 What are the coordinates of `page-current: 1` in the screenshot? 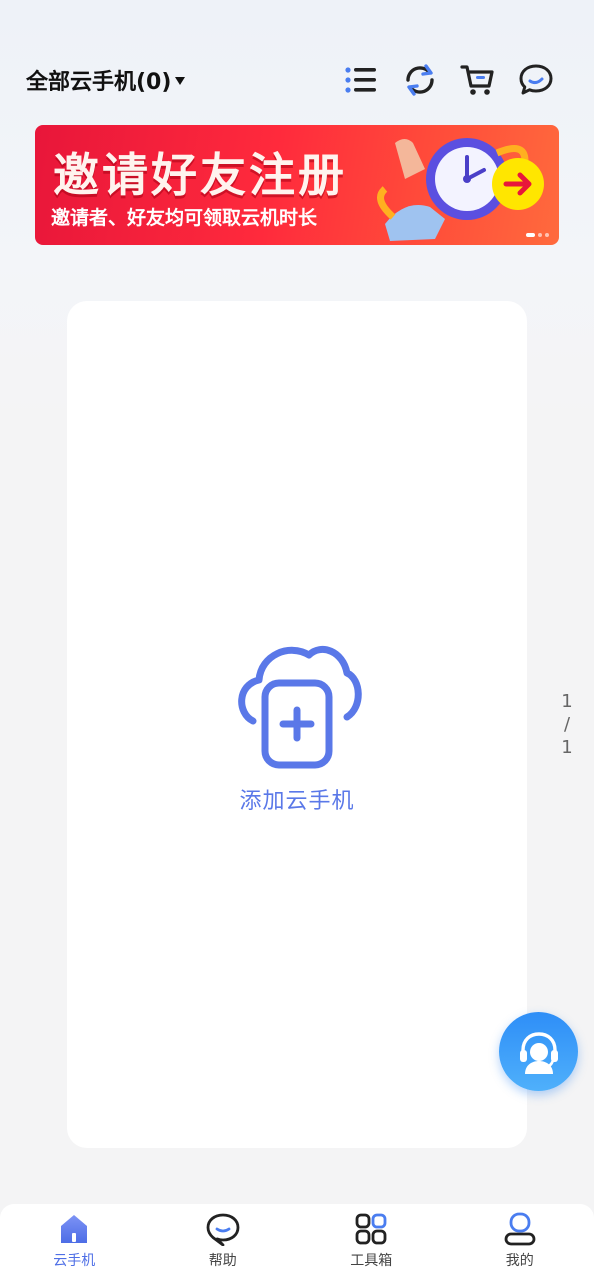 It's located at (567, 701).